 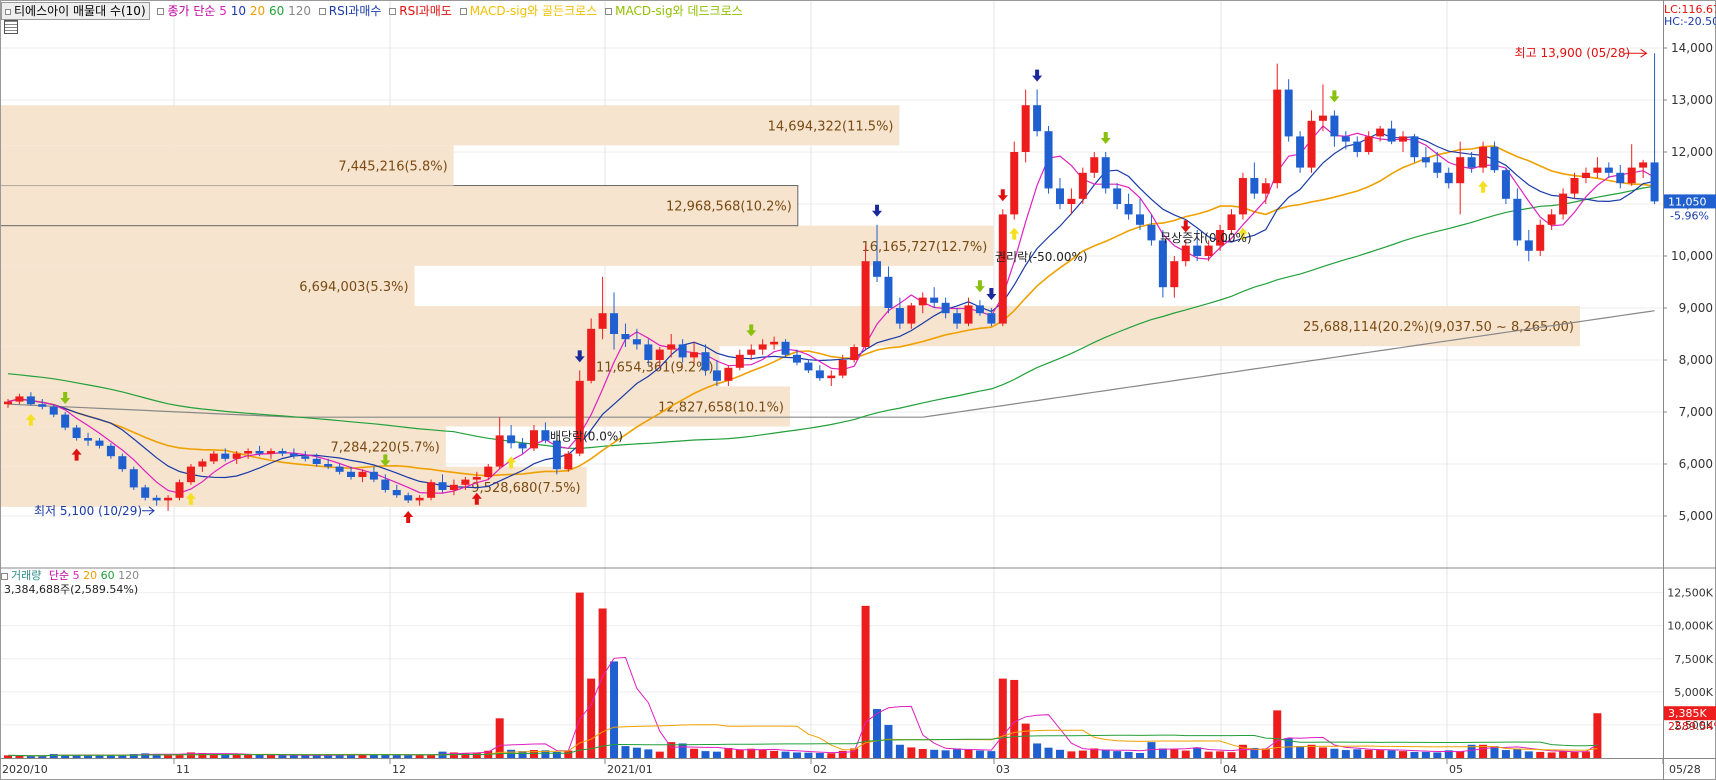 What do you see at coordinates (1692, 256) in the screenshot?
I see `y-tick-label: 10,000` at bounding box center [1692, 256].